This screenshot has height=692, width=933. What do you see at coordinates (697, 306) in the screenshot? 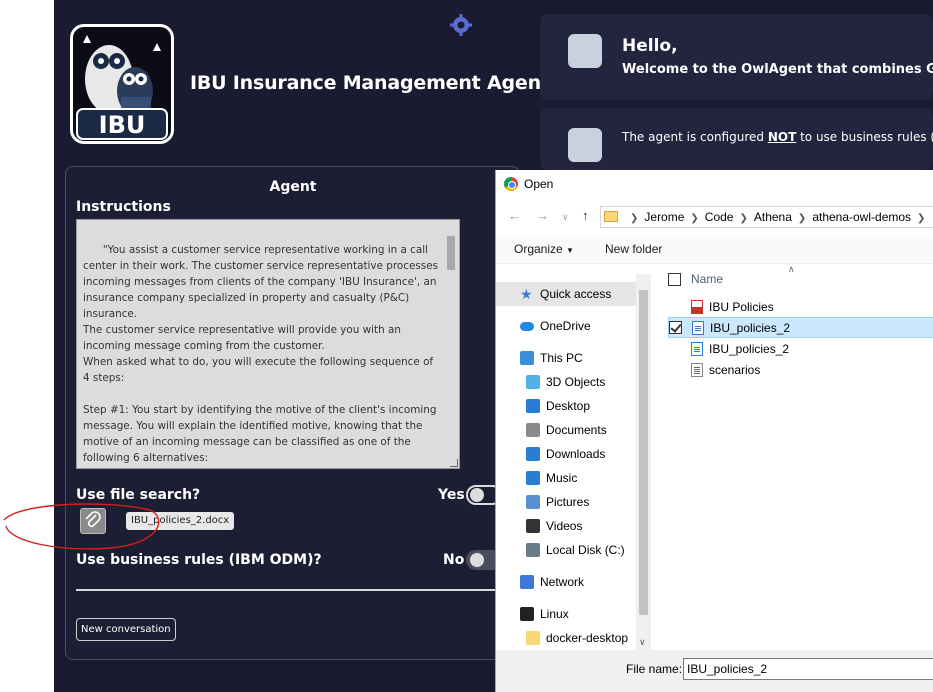
I see `pdf-file-icon` at bounding box center [697, 306].